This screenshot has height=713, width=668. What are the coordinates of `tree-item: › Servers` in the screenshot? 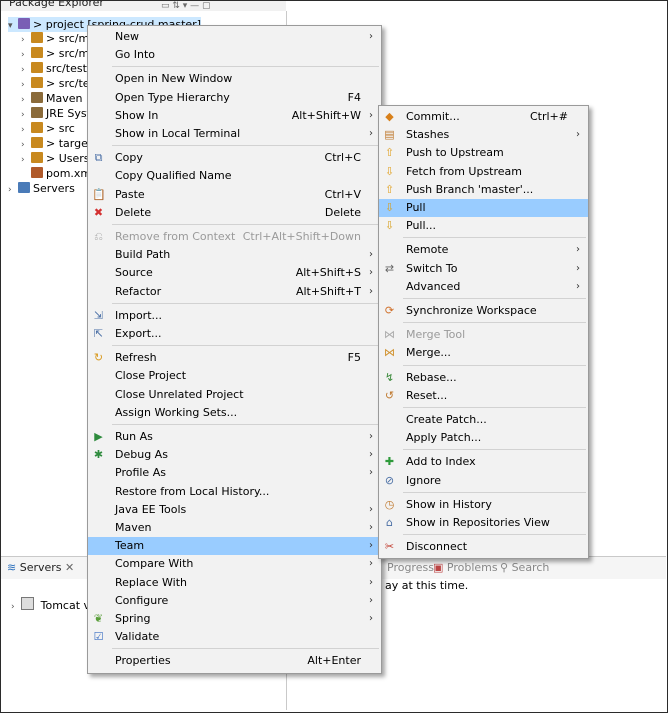 It's located at (41, 188).